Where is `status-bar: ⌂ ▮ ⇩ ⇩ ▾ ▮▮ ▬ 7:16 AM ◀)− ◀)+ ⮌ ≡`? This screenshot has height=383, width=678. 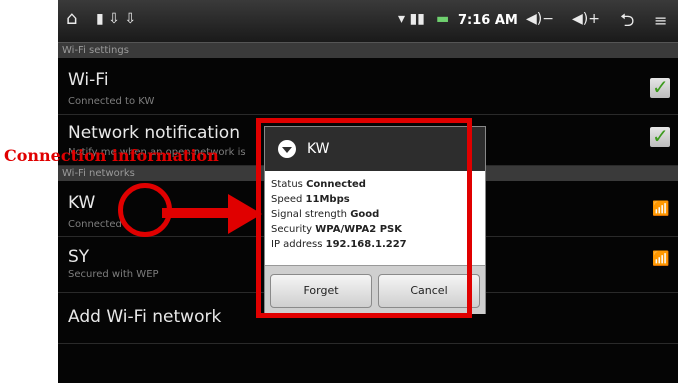 status-bar: ⌂ ▮ ⇩ ⇩ ▾ ▮▮ ▬ 7:16 AM ◀)− ◀)+ ⮌ ≡ is located at coordinates (368, 21).